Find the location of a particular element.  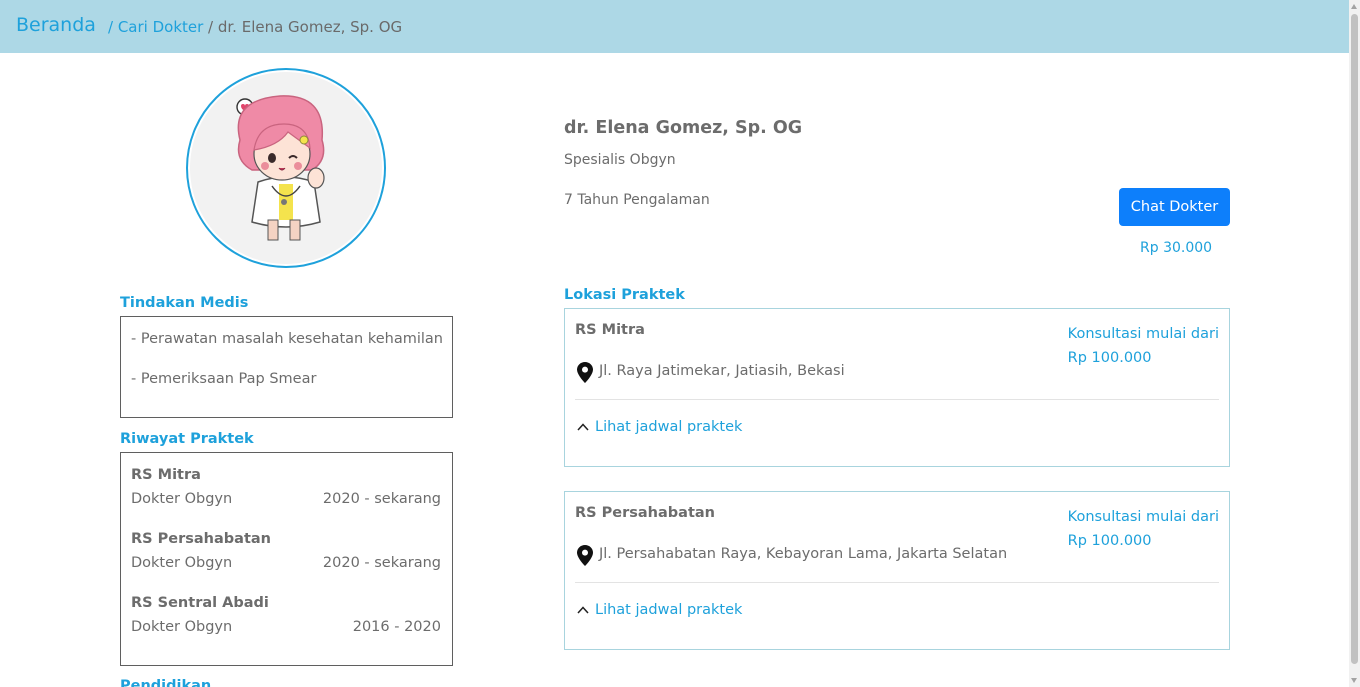

riwayat-hospital: RS Mitra is located at coordinates (166, 475).